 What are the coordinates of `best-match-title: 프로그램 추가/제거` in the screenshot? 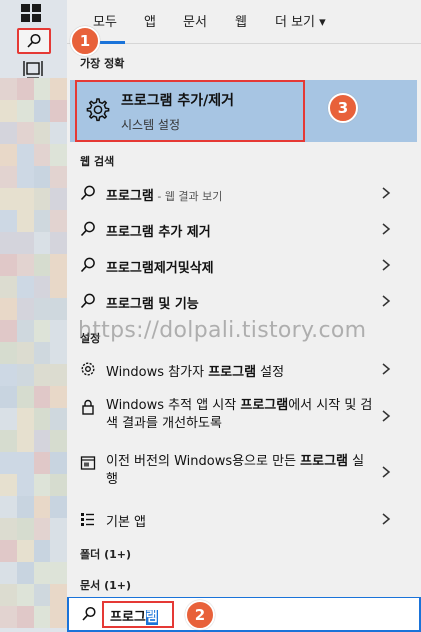 It's located at (178, 101).